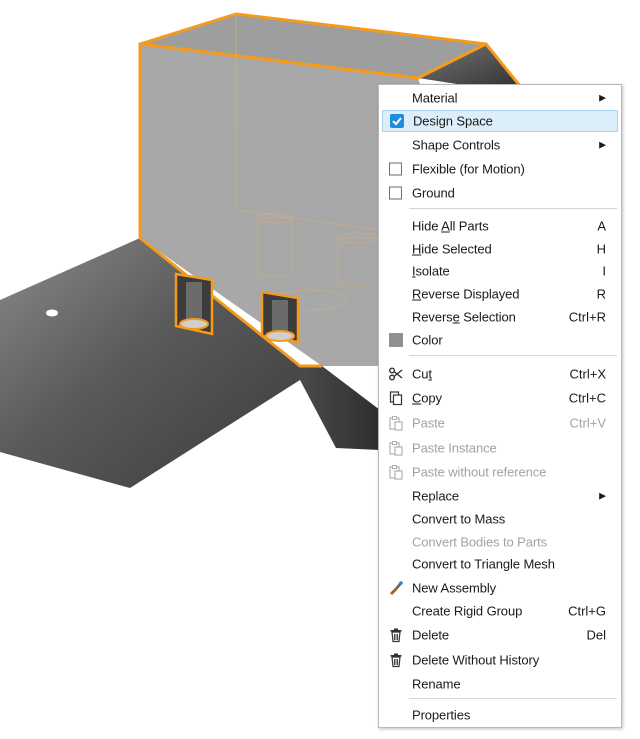 This screenshot has width=640, height=739. What do you see at coordinates (479, 542) in the screenshot?
I see `menu-item-label: Convert Bodies to Parts` at bounding box center [479, 542].